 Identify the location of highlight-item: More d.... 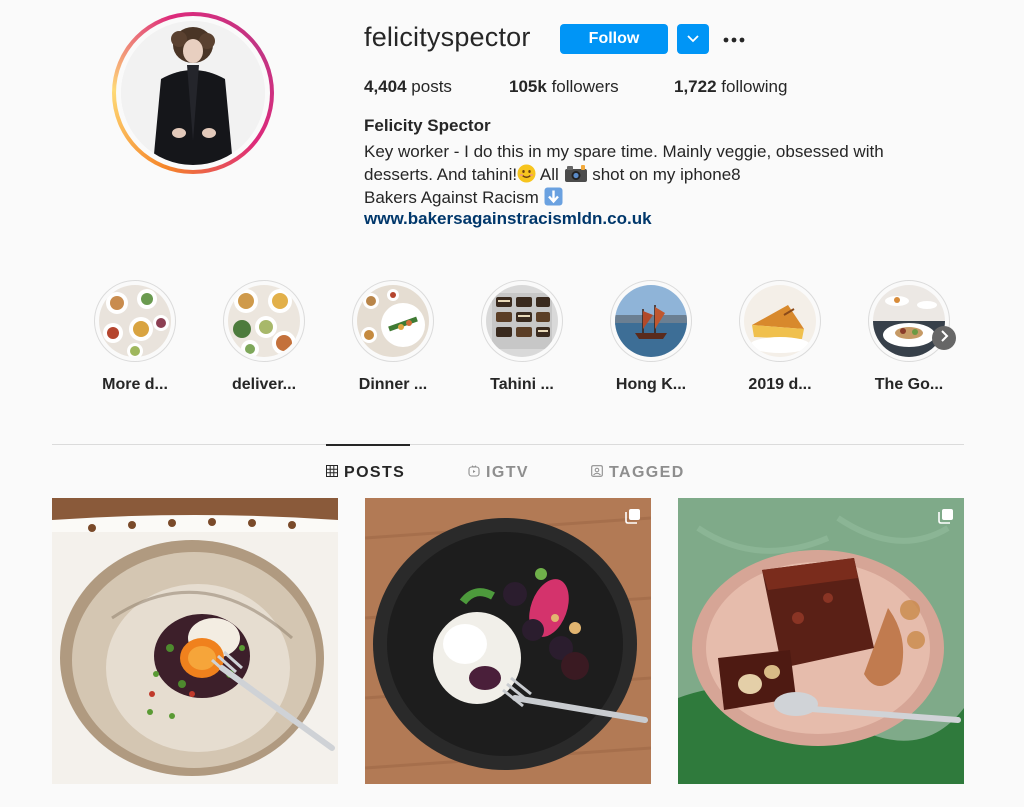
(135, 337).